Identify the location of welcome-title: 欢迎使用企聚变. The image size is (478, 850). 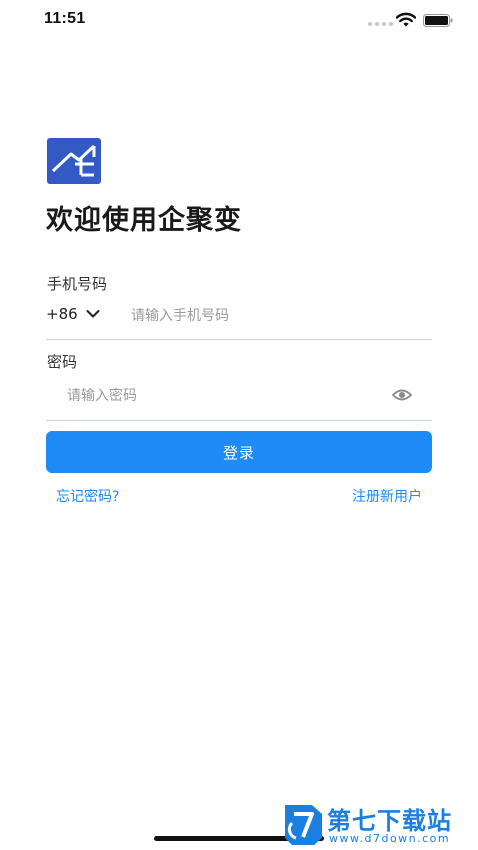
(144, 220).